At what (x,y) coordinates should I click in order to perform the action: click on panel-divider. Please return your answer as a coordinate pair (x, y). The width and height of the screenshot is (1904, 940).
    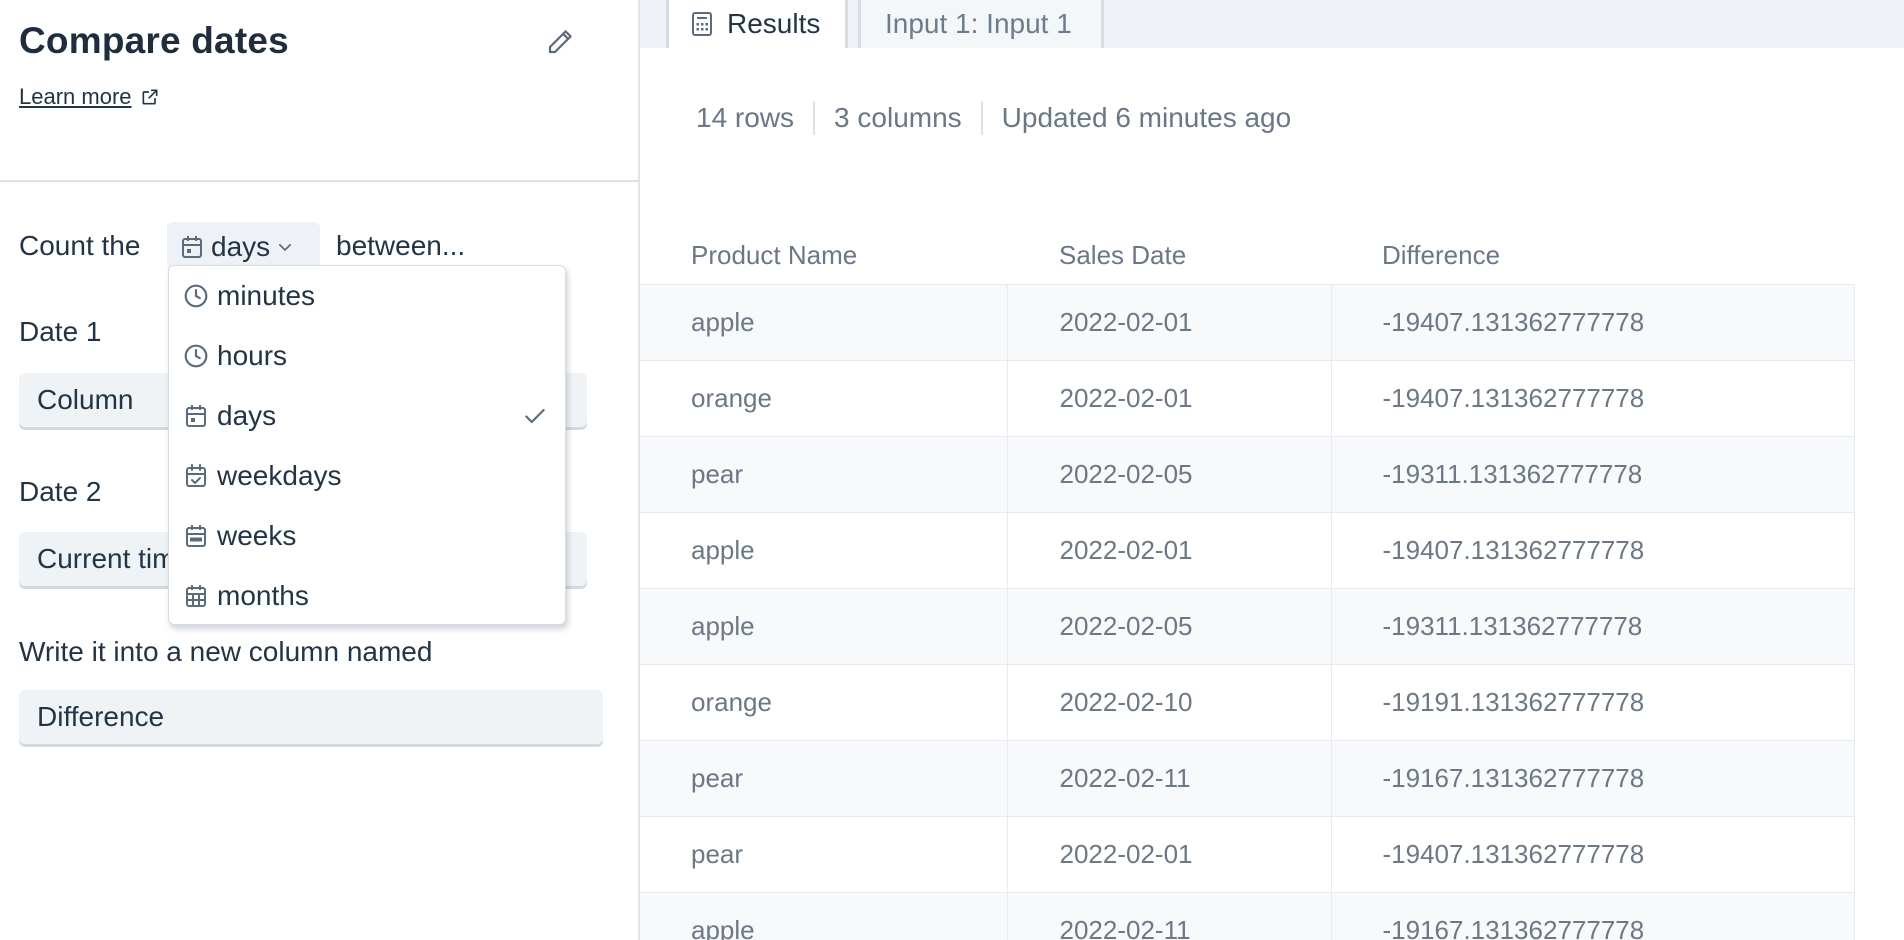
    Looking at the image, I should click on (320, 181).